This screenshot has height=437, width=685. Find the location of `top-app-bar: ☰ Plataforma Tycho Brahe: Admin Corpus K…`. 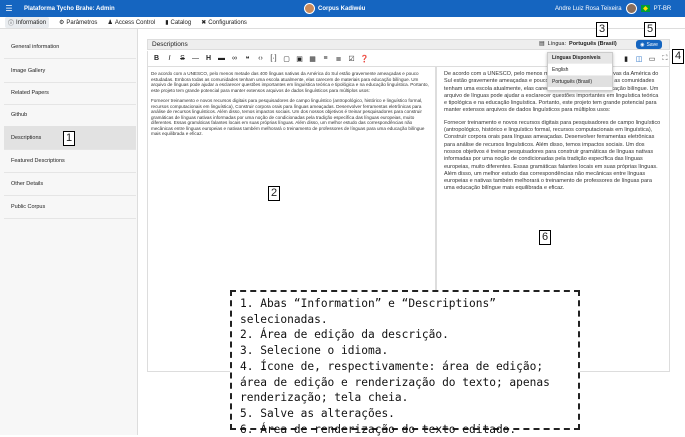

top-app-bar: ☰ Plataforma Tycho Brahe: Admin Corpus K… is located at coordinates (342, 8).